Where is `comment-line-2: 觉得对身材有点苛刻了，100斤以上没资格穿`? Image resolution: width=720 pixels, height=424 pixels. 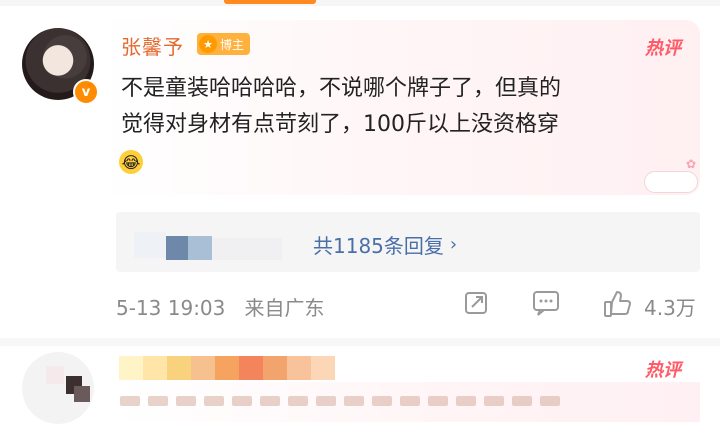 comment-line-2: 觉得对身材有点苛刻了，100斤以上没资格穿 is located at coordinates (340, 124).